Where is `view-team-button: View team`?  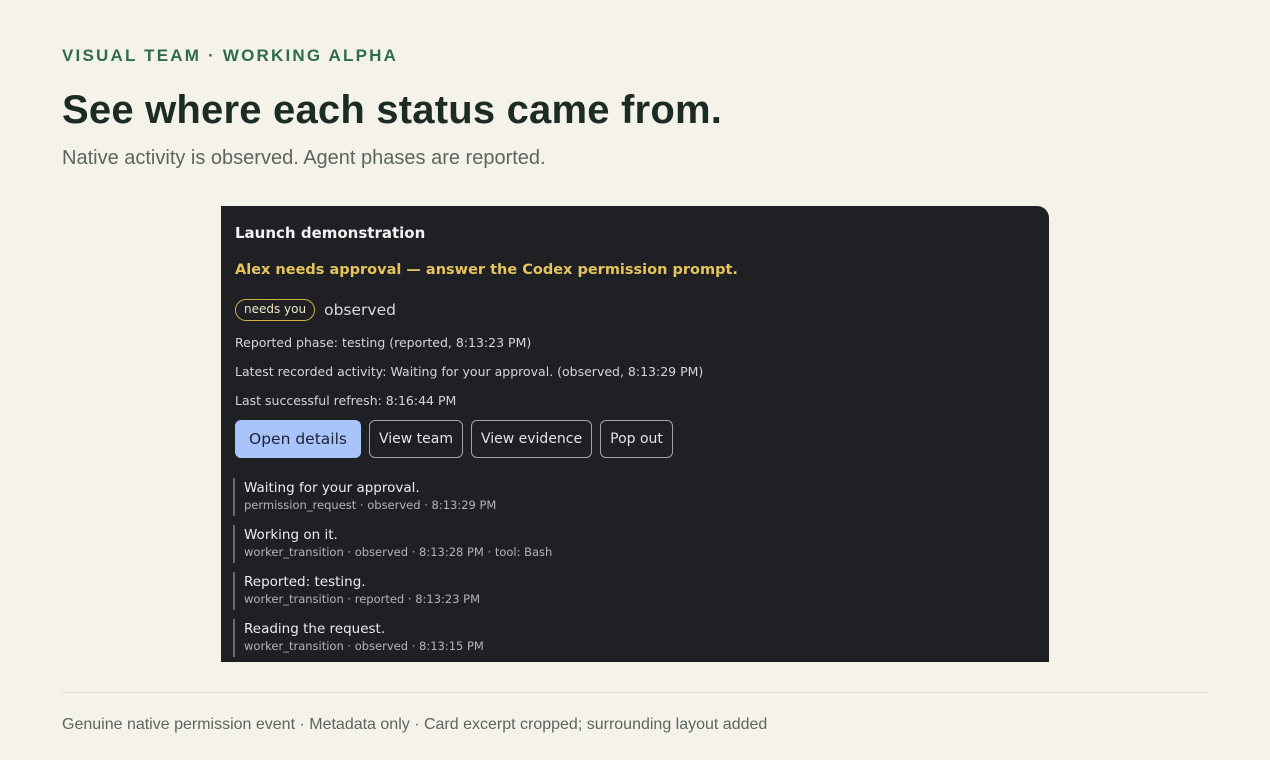 view-team-button: View team is located at coordinates (415, 439).